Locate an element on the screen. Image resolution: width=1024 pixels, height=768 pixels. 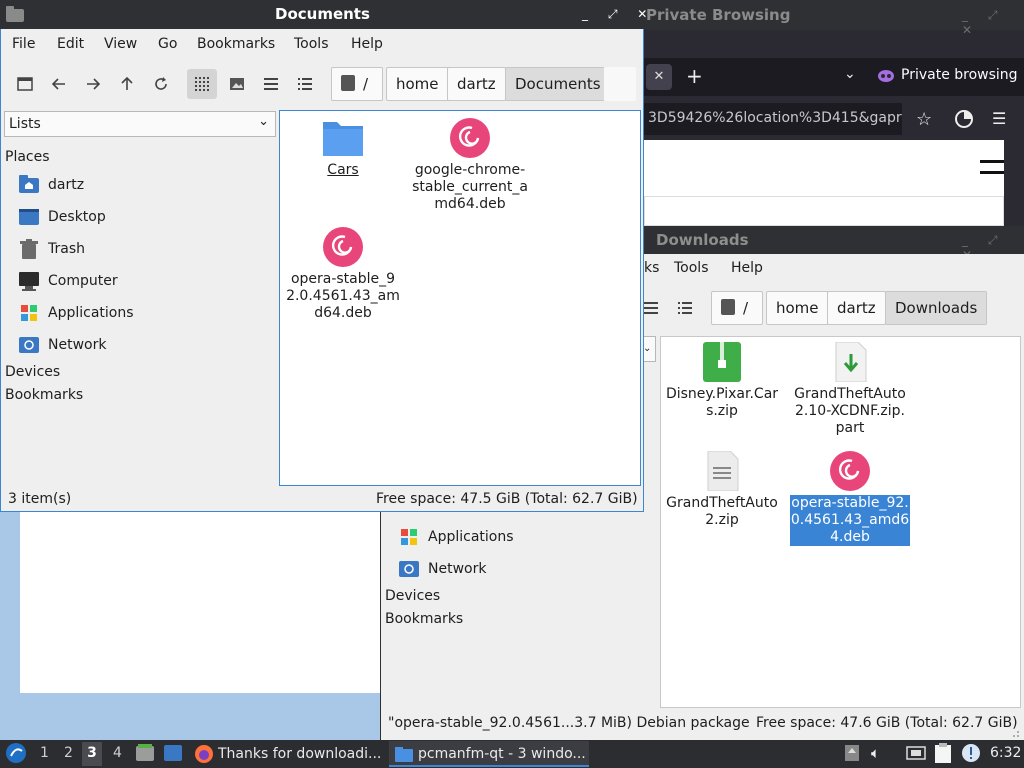
place-label: dartz is located at coordinates (66, 185).